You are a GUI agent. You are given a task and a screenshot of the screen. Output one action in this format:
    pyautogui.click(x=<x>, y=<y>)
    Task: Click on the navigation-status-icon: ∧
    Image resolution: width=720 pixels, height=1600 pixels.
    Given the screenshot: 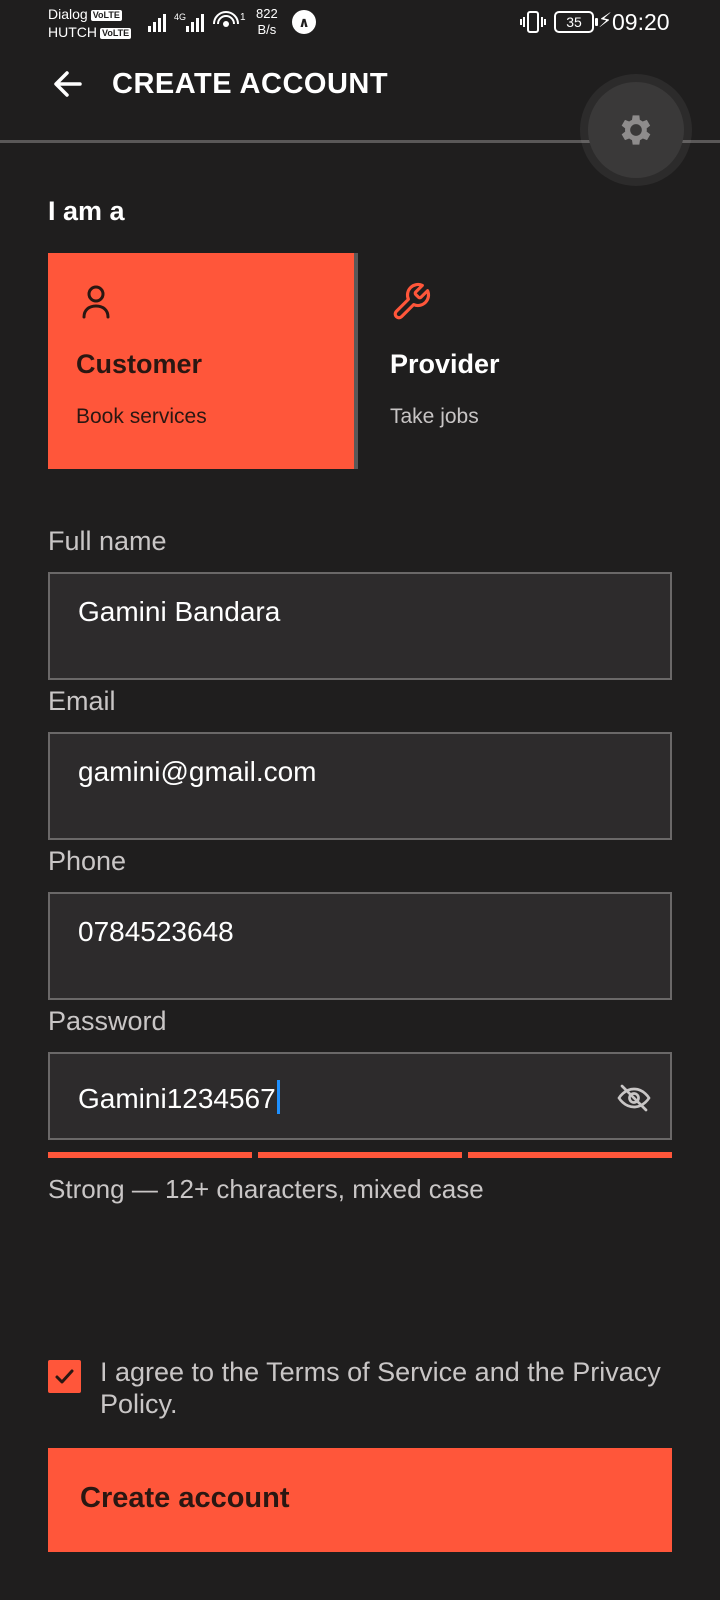 What is the action you would take?
    pyautogui.click(x=304, y=22)
    